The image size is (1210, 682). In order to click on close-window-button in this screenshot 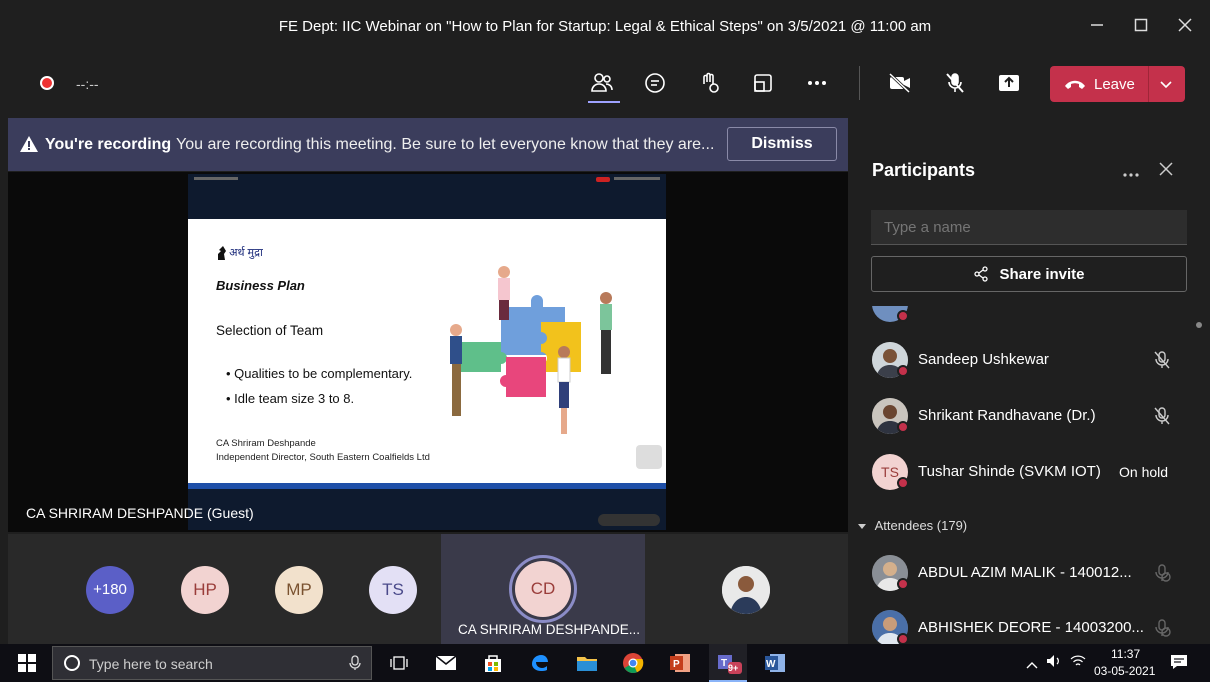, I will do `click(1185, 26)`.